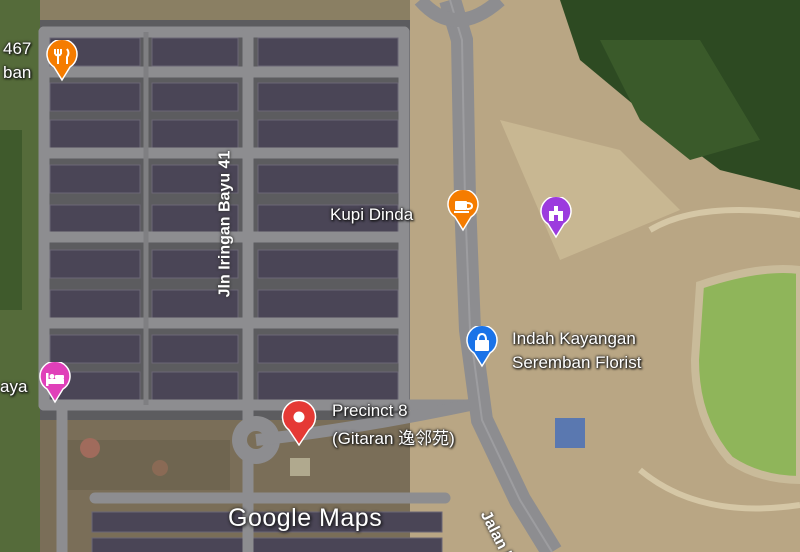 The image size is (800, 552). Describe the element at coordinates (370, 410) in the screenshot. I see `label-precinct-line1: Precinct 8` at that location.